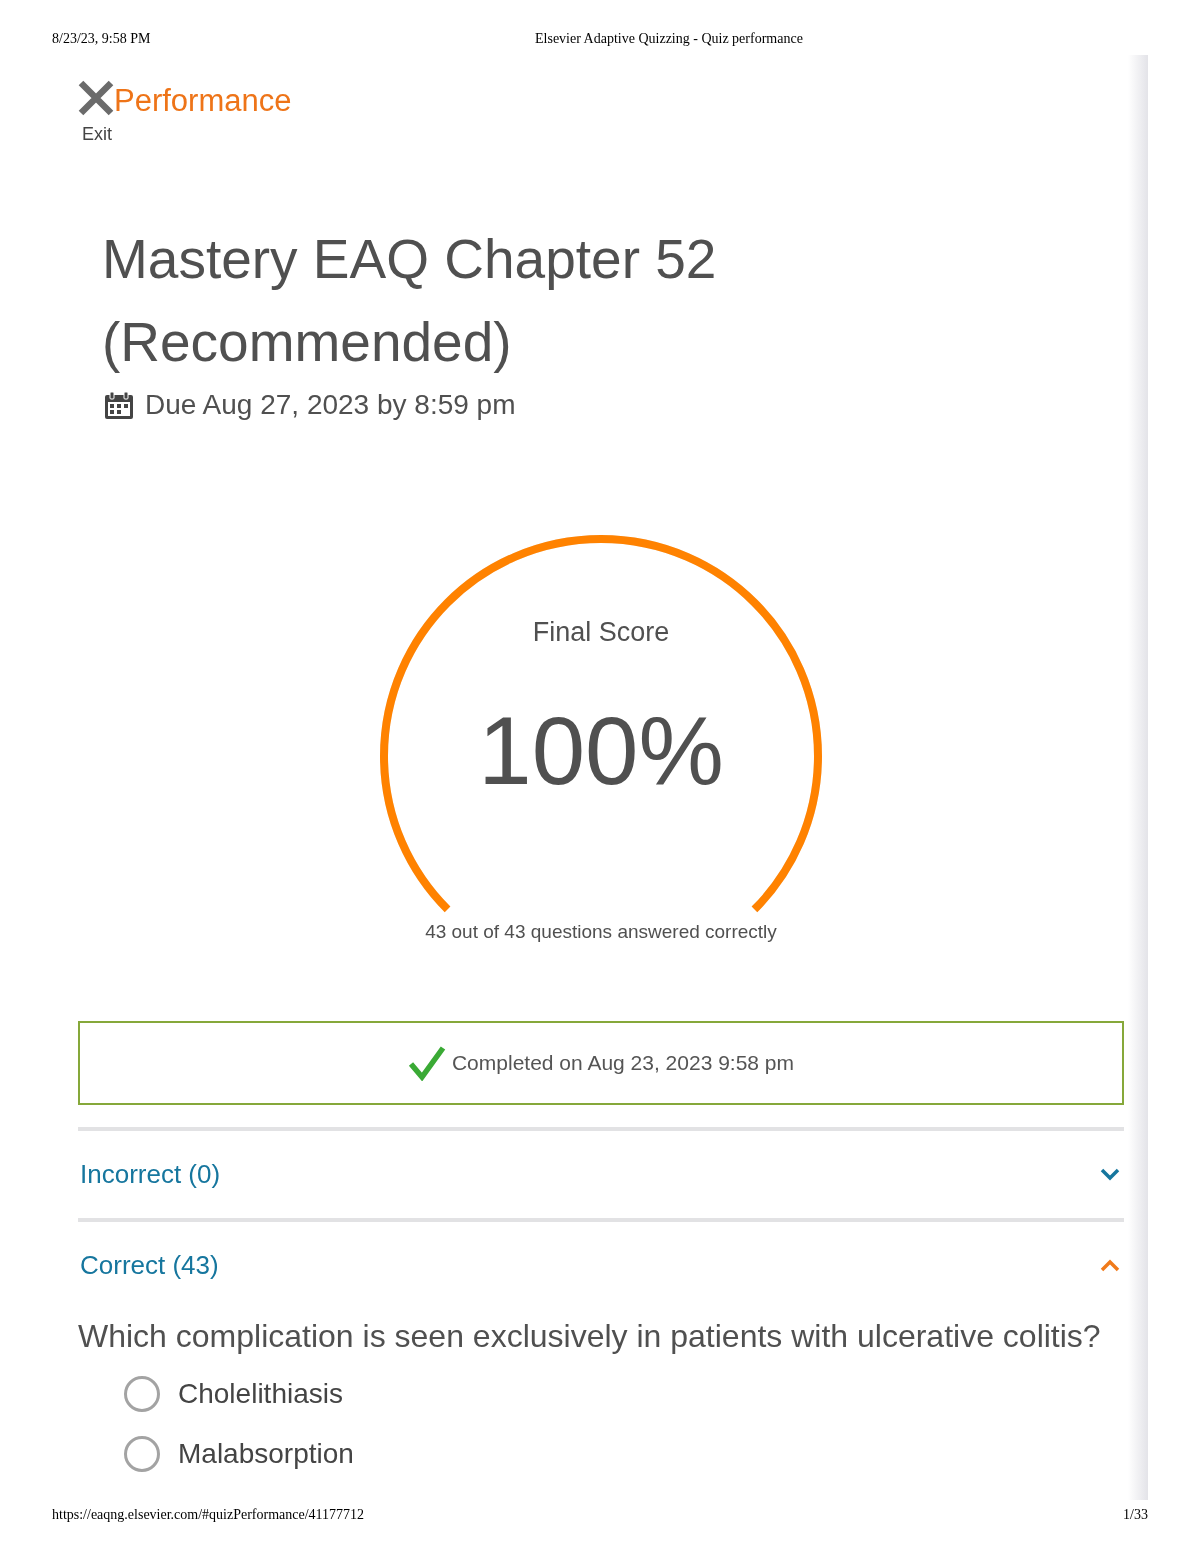 This screenshot has width=1200, height=1553. I want to click on close-icon, so click(96, 98).